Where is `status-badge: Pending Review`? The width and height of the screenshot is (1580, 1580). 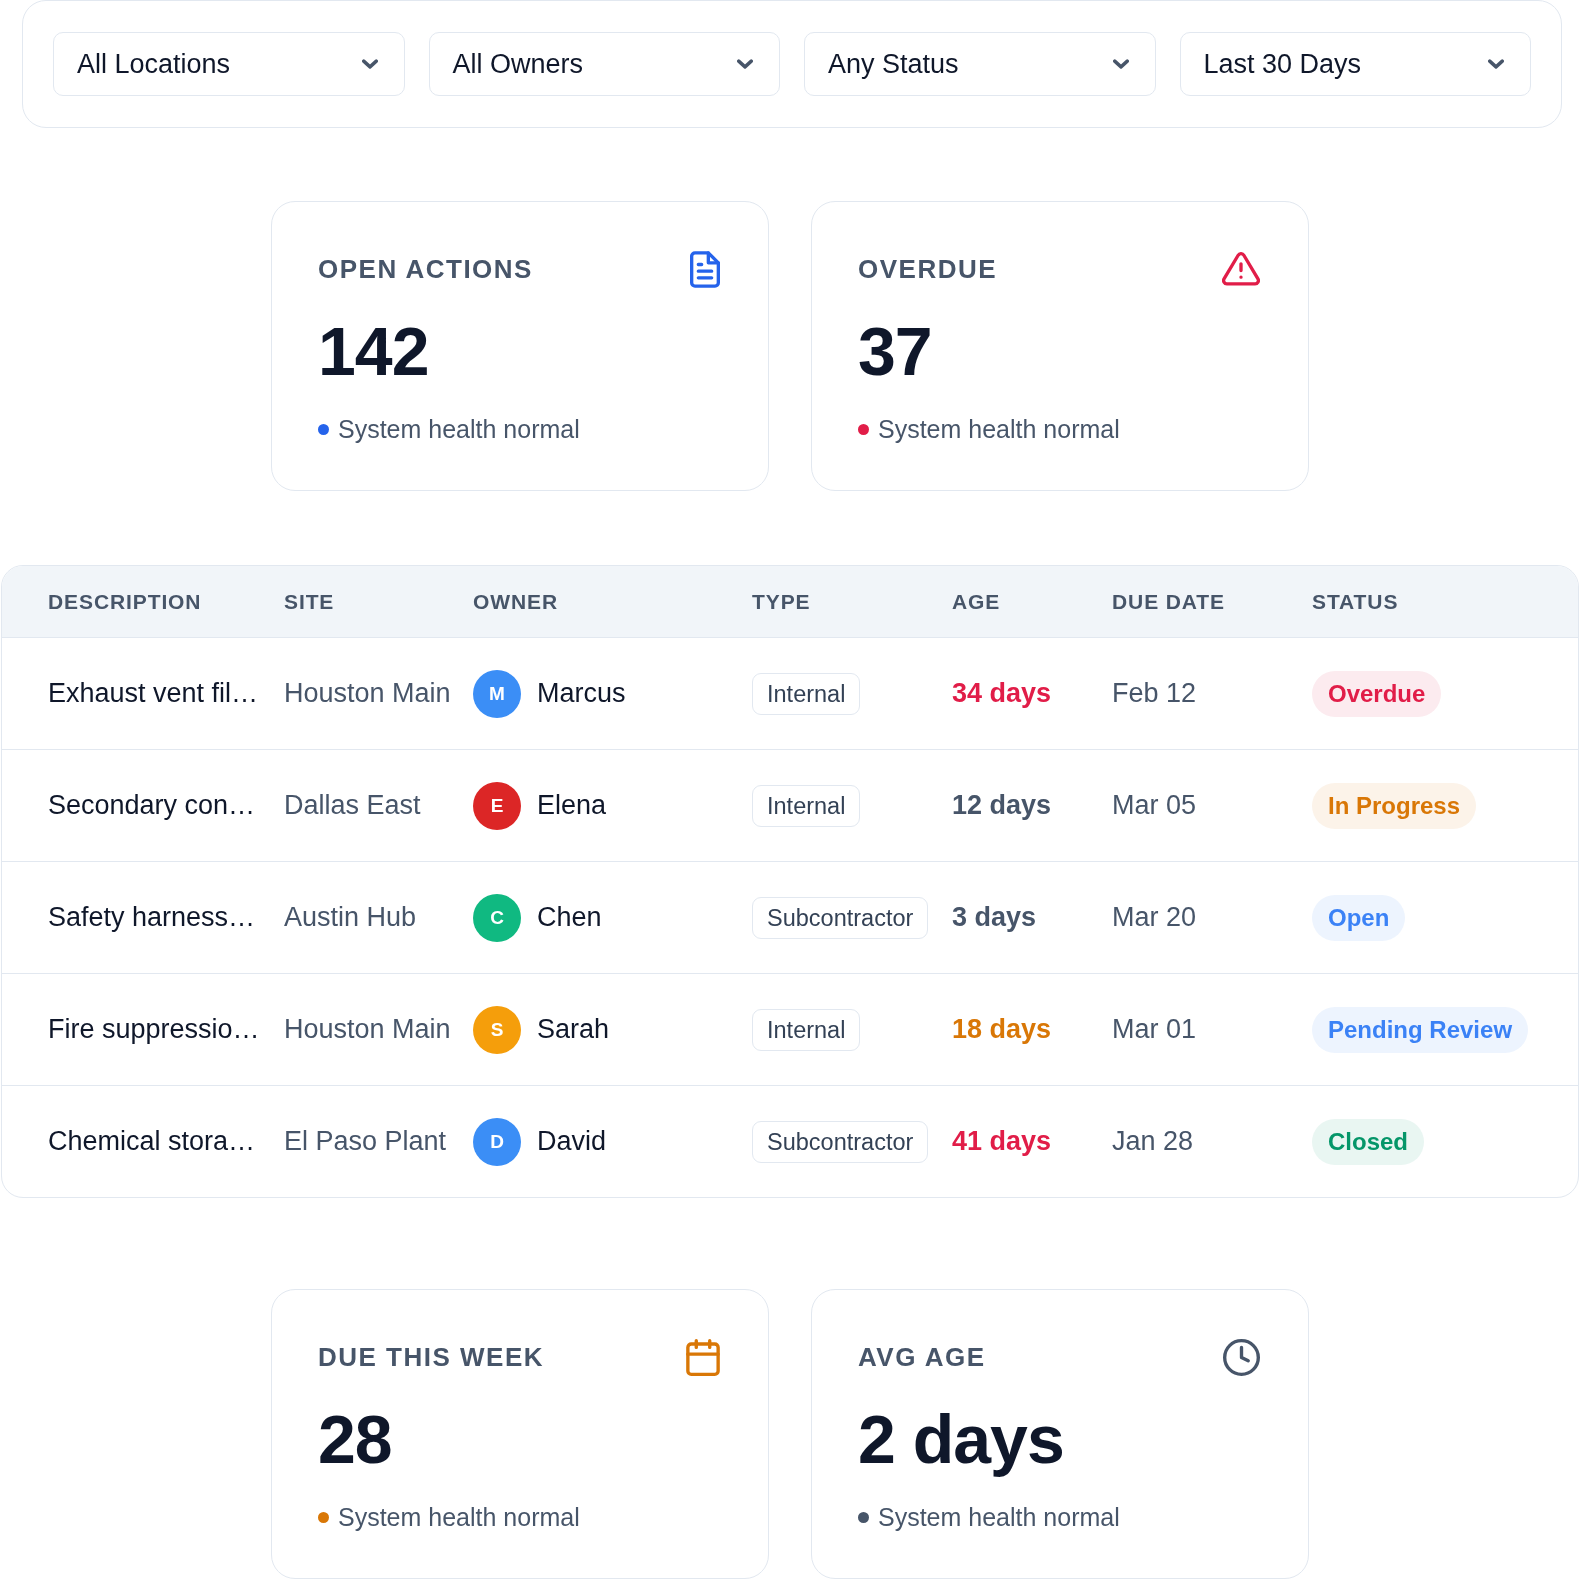 status-badge: Pending Review is located at coordinates (1420, 1029).